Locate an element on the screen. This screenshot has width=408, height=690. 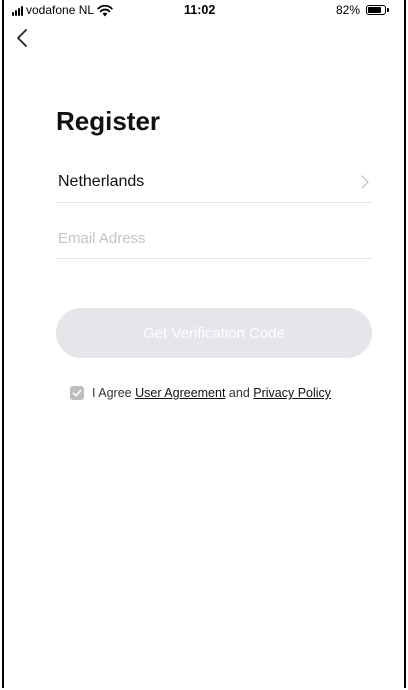
carrier-name: vodafone NL is located at coordinates (60, 10).